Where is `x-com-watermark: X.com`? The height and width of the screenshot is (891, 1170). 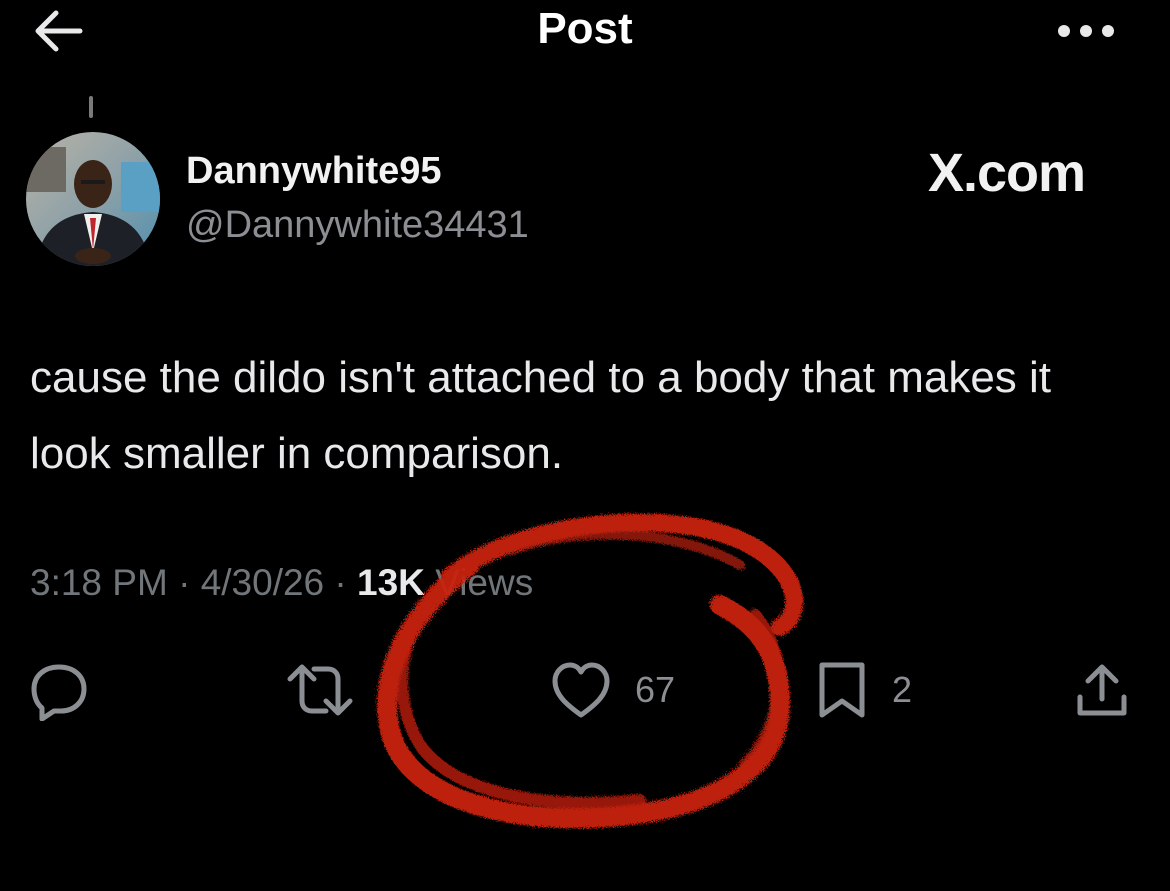
x-com-watermark: X.com is located at coordinates (1007, 173).